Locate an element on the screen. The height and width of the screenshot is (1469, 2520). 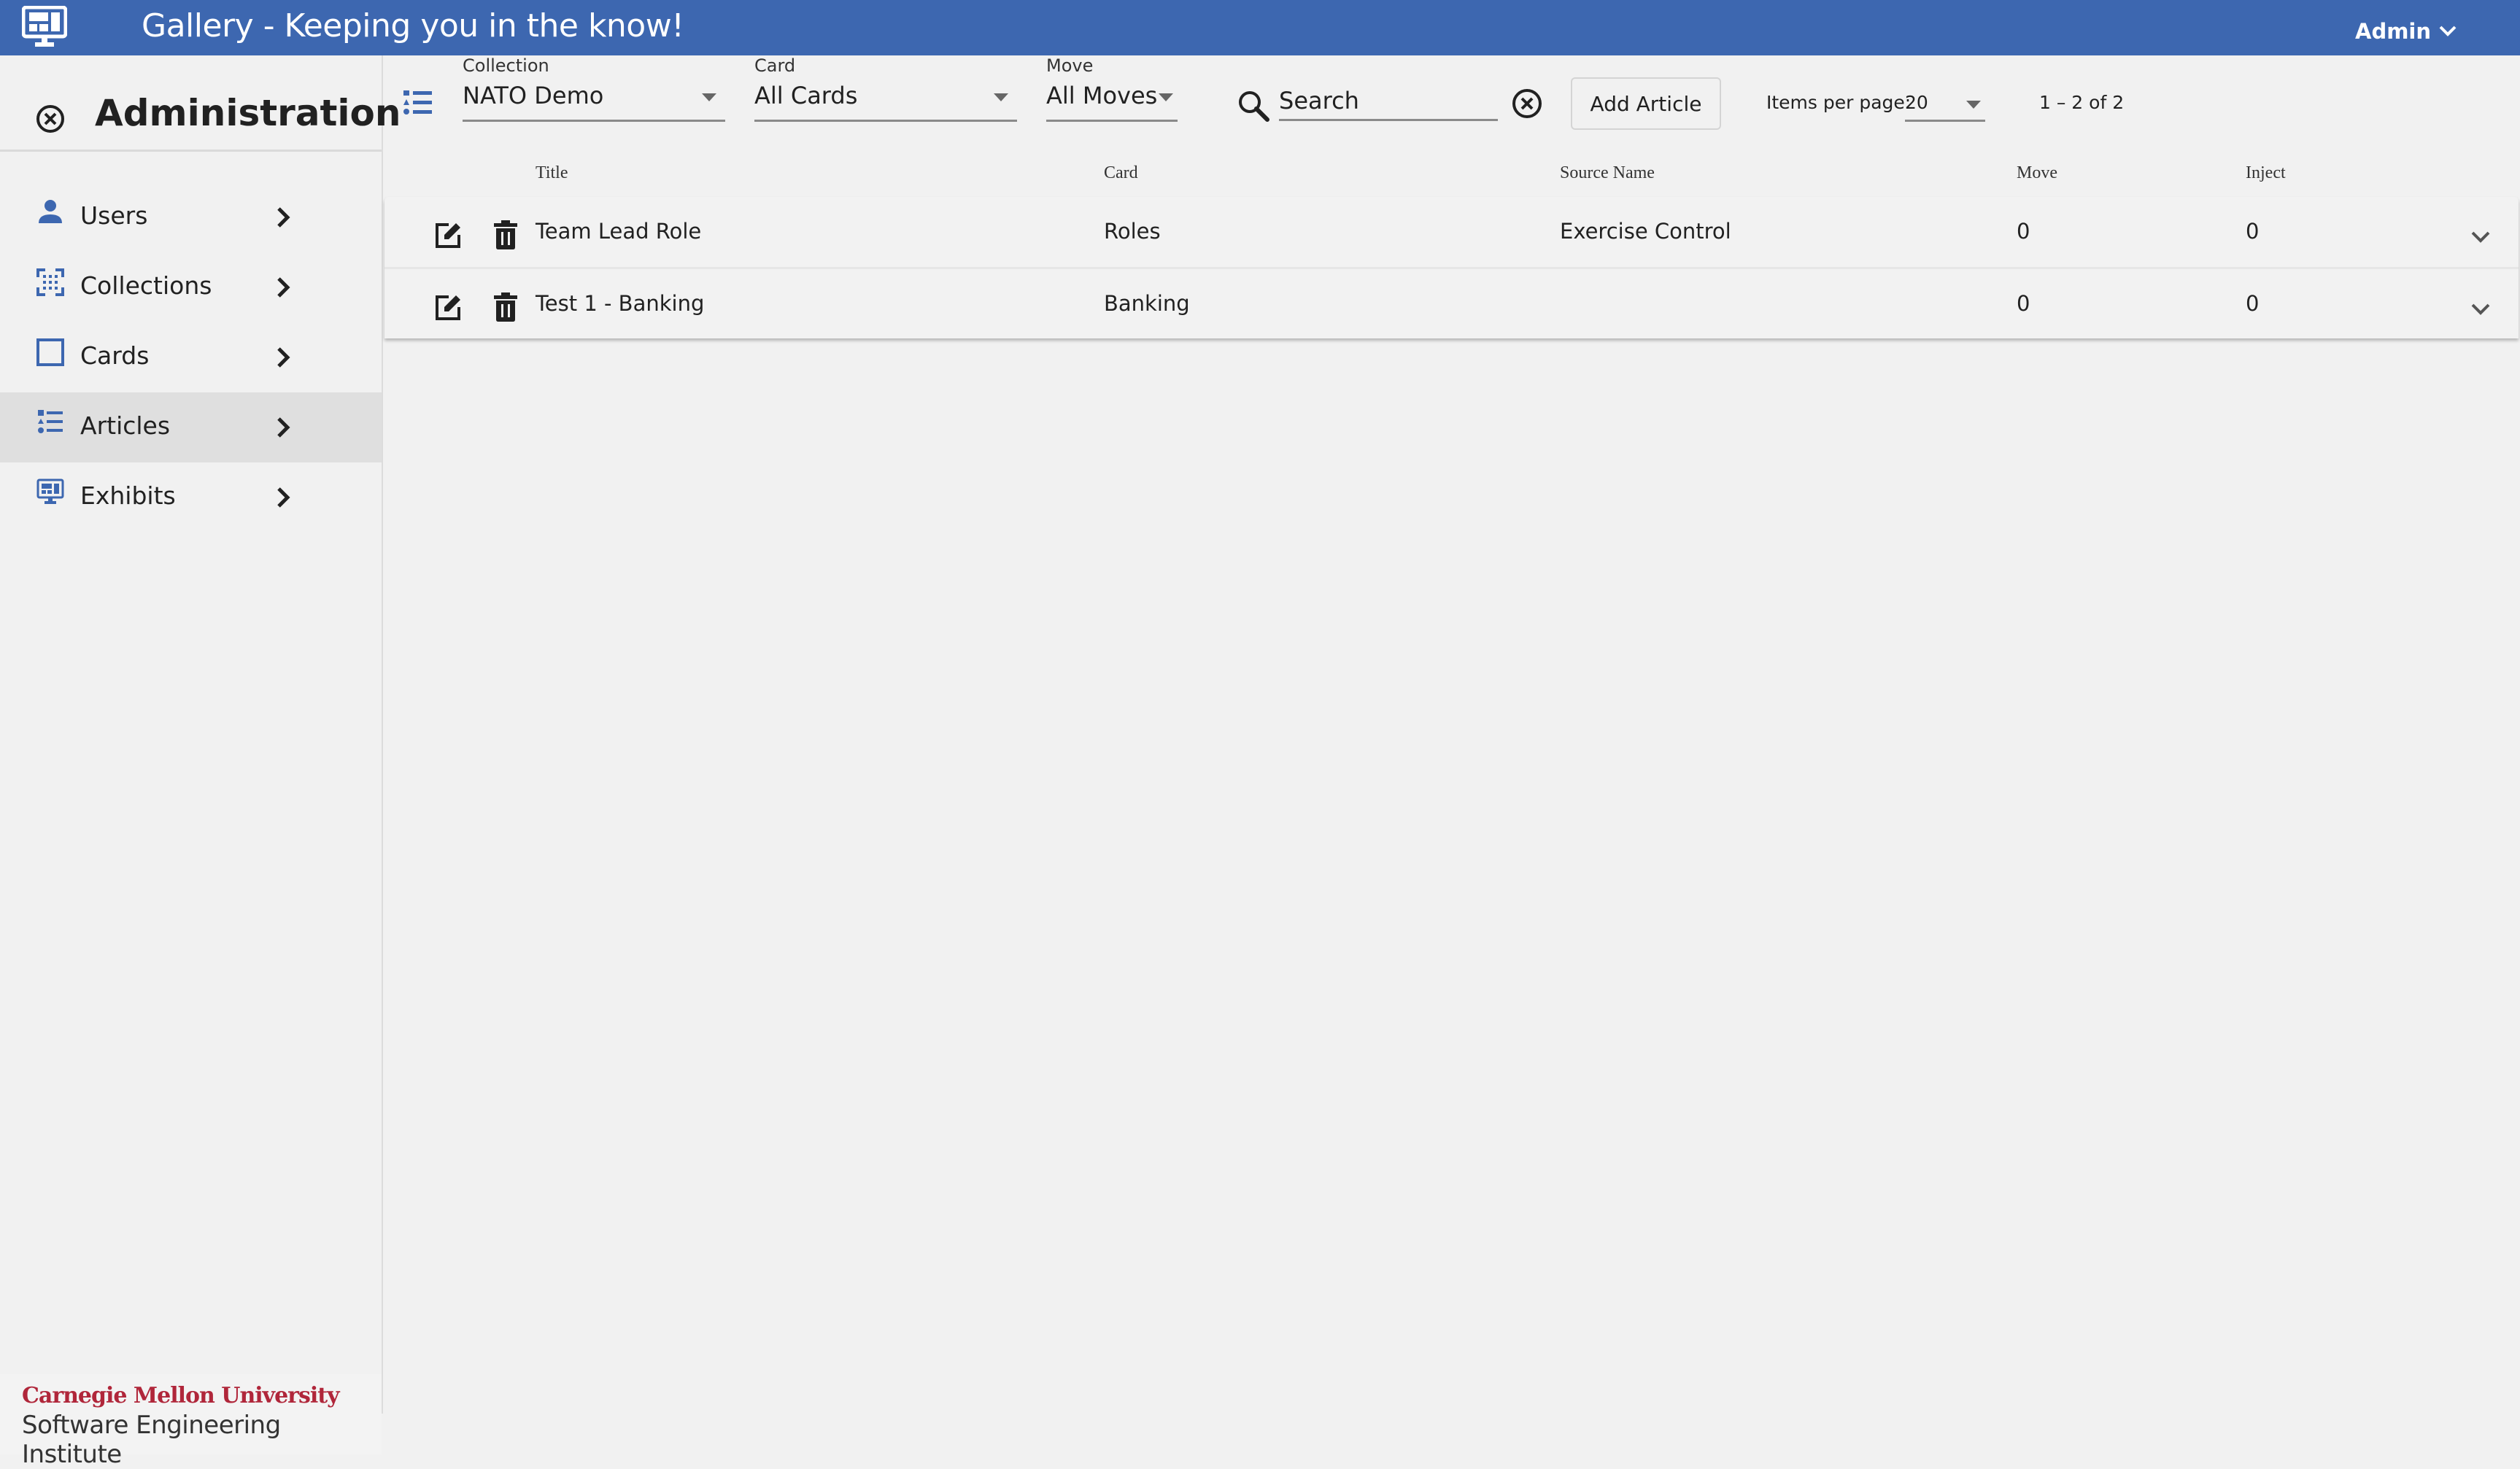
user-menu-button: Admin is located at coordinates (2406, 31).